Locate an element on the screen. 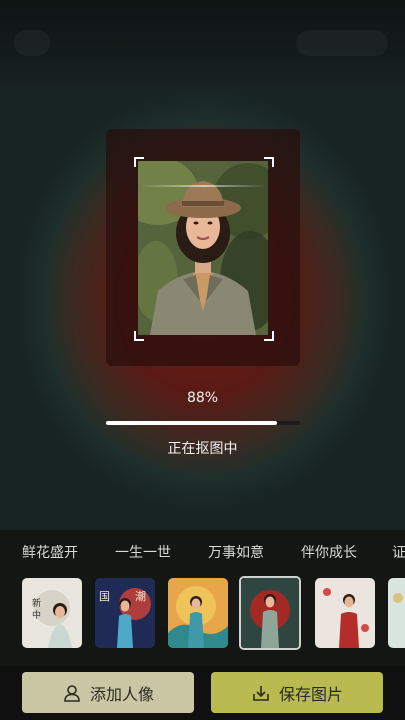 The height and width of the screenshot is (720, 405). svg-text: 潮 is located at coordinates (140, 596).